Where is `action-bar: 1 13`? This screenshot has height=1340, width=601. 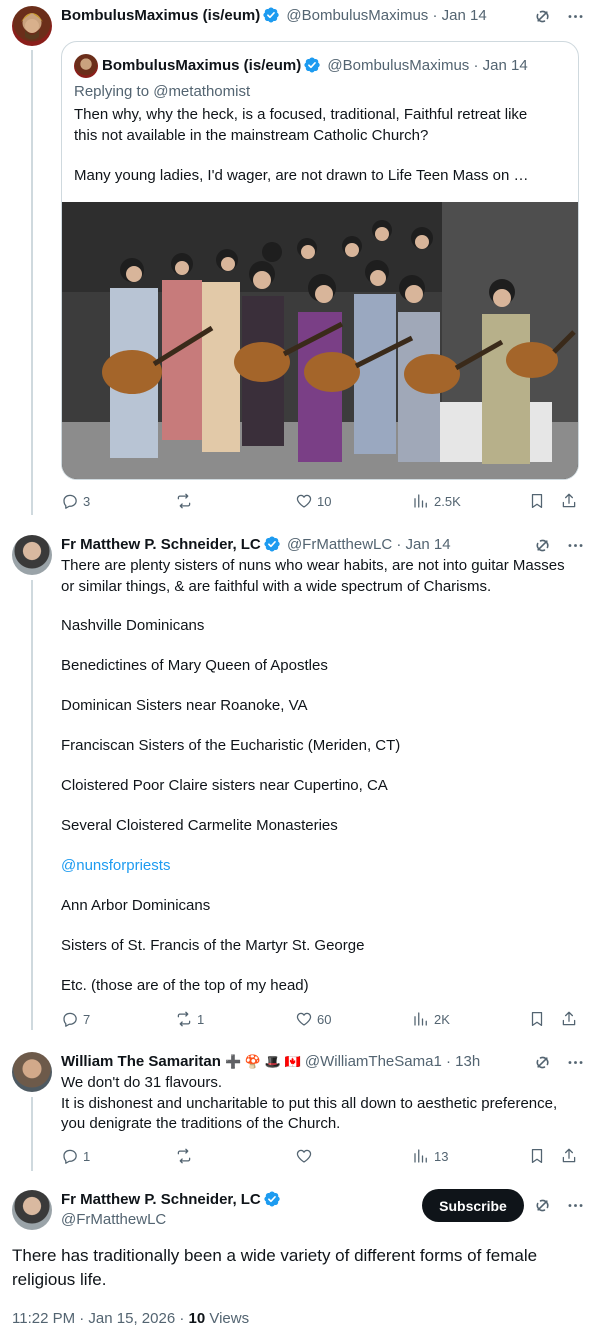
action-bar: 1 13 is located at coordinates (321, 1157).